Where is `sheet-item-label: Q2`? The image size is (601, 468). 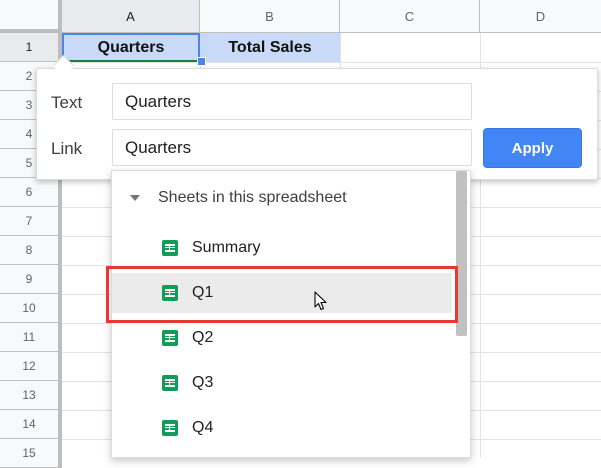 sheet-item-label: Q2 is located at coordinates (203, 337).